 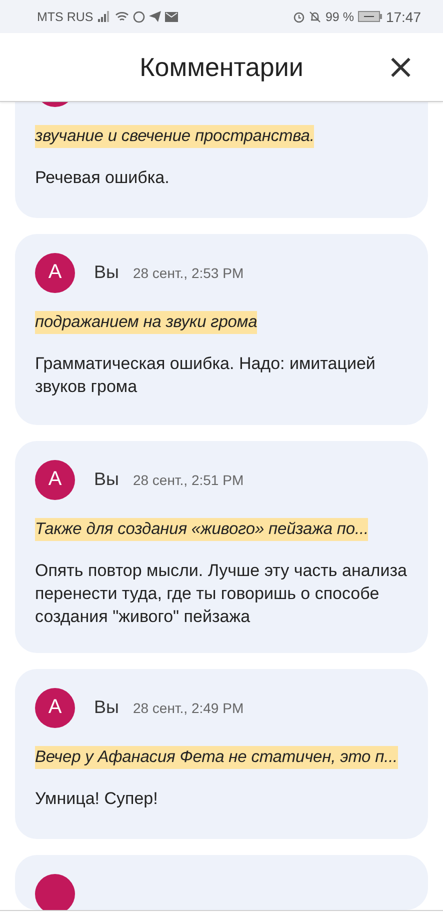 I want to click on comment-time: 28 сент., 2:53 PM, so click(x=188, y=272).